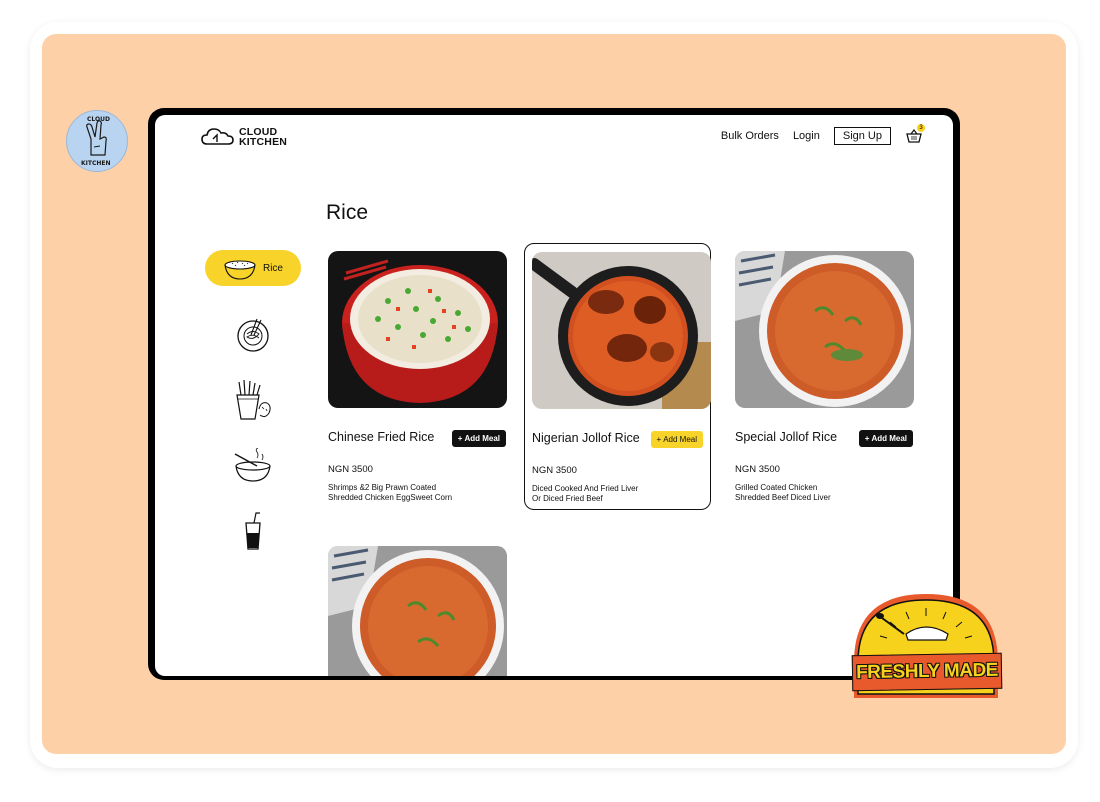  Describe the element at coordinates (824, 329) in the screenshot. I see `special-jollof-rice-image` at that location.